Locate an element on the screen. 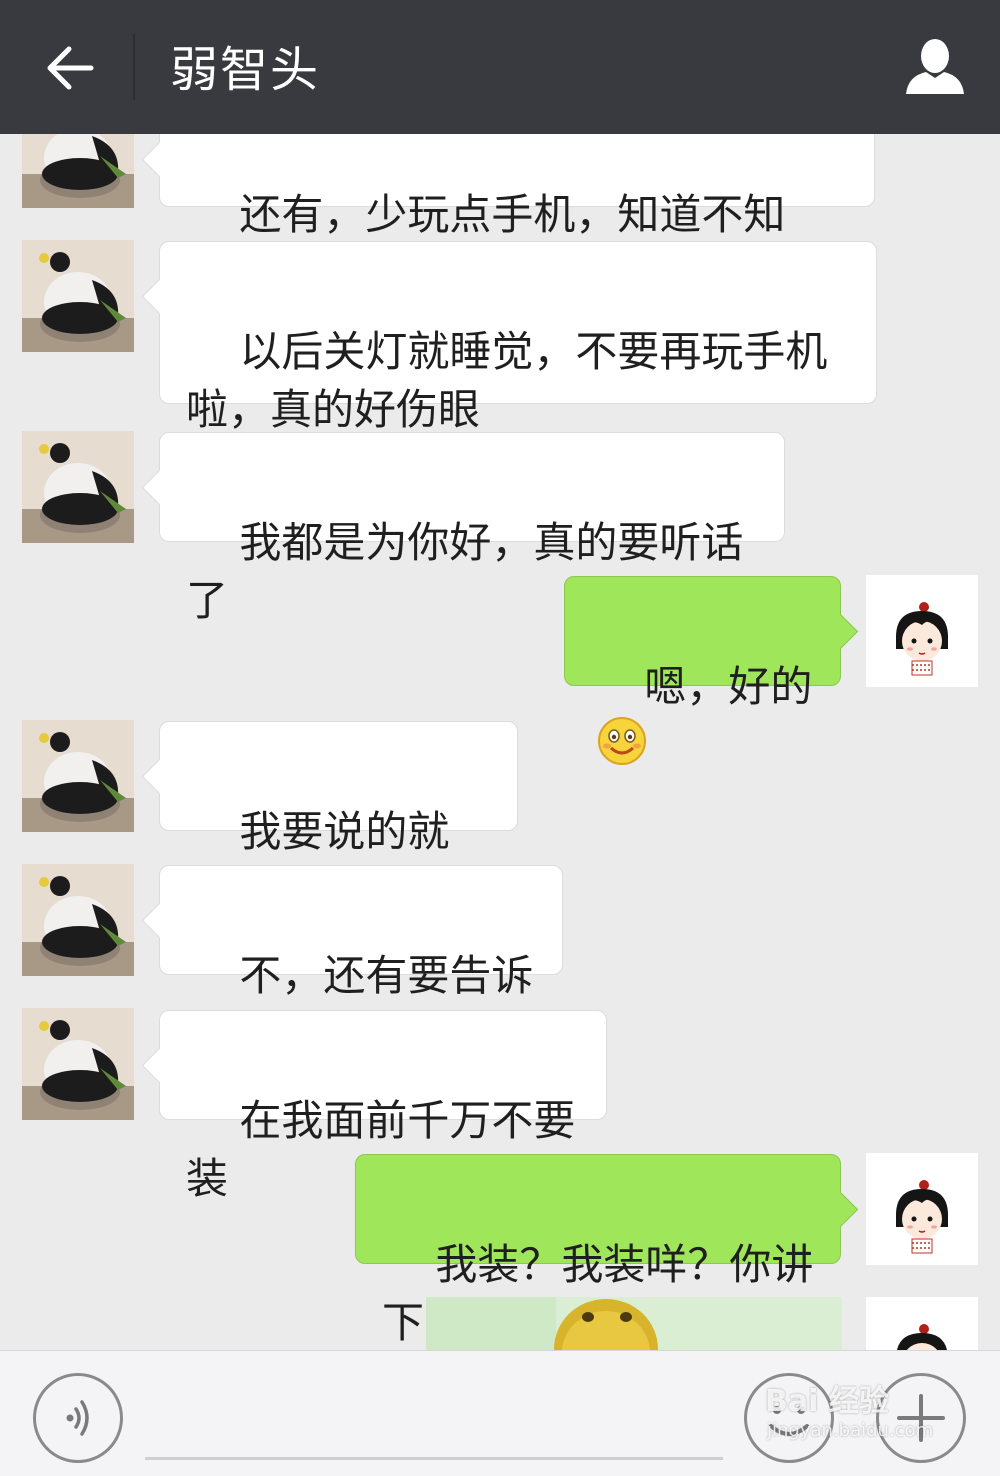 This screenshot has height=1476, width=1000. incoming-message: 不，还有要告诉你 is located at coordinates (361, 961).